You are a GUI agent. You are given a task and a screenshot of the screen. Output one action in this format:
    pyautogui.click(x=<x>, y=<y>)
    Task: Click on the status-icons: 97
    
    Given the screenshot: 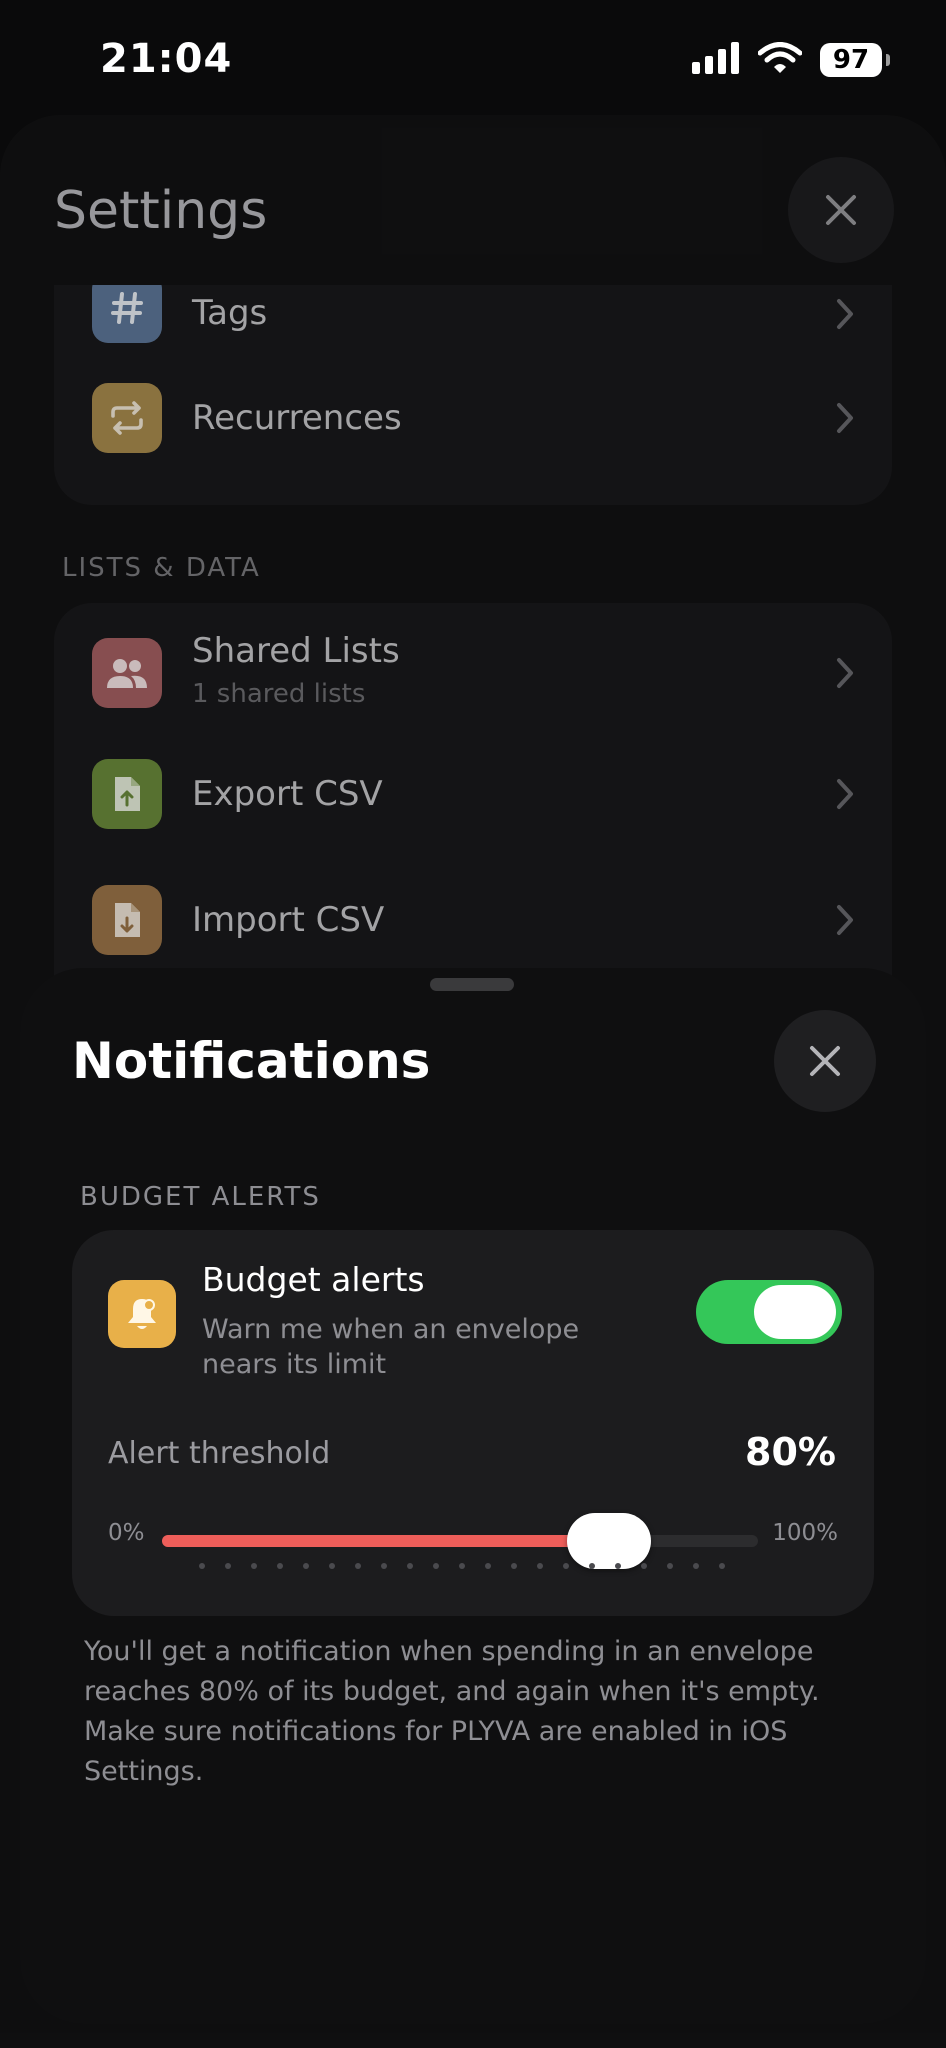 What is the action you would take?
    pyautogui.click(x=791, y=60)
    